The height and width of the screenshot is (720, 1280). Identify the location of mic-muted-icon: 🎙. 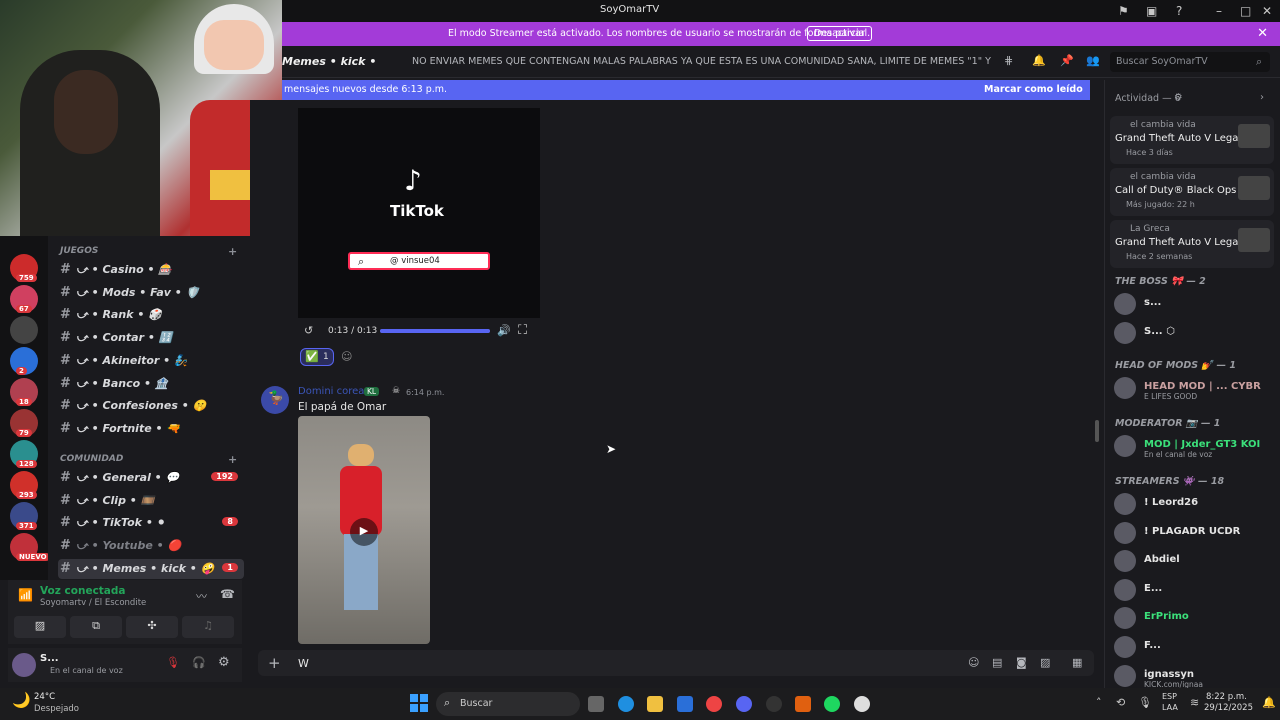
(173, 662).